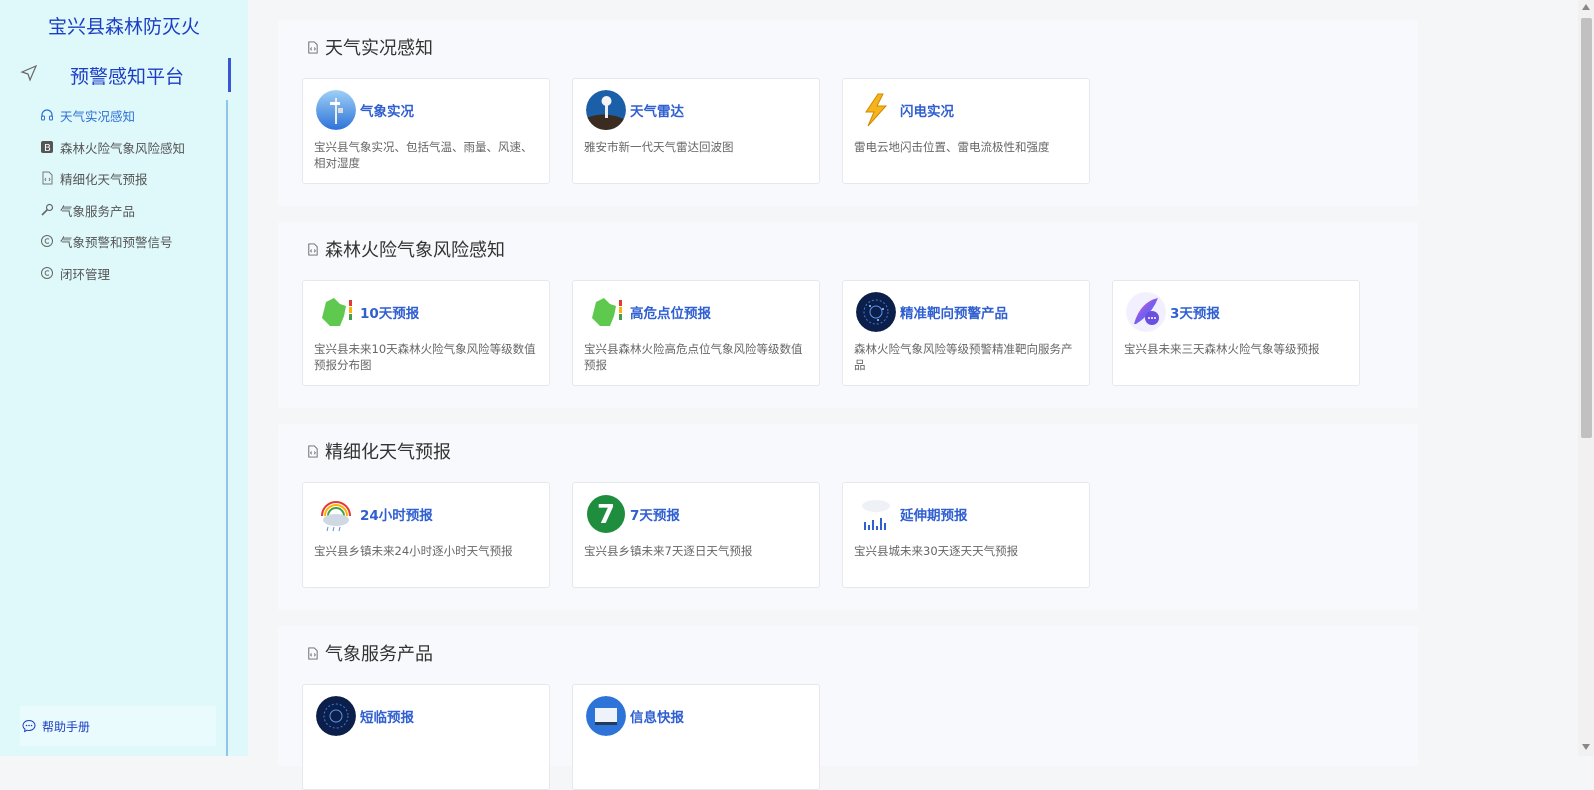 Image resolution: width=1594 pixels, height=790 pixels. What do you see at coordinates (696, 131) in the screenshot?
I see `card-weather-radar: 天气雷达 雅安市新一代天气雷达回波图` at bounding box center [696, 131].